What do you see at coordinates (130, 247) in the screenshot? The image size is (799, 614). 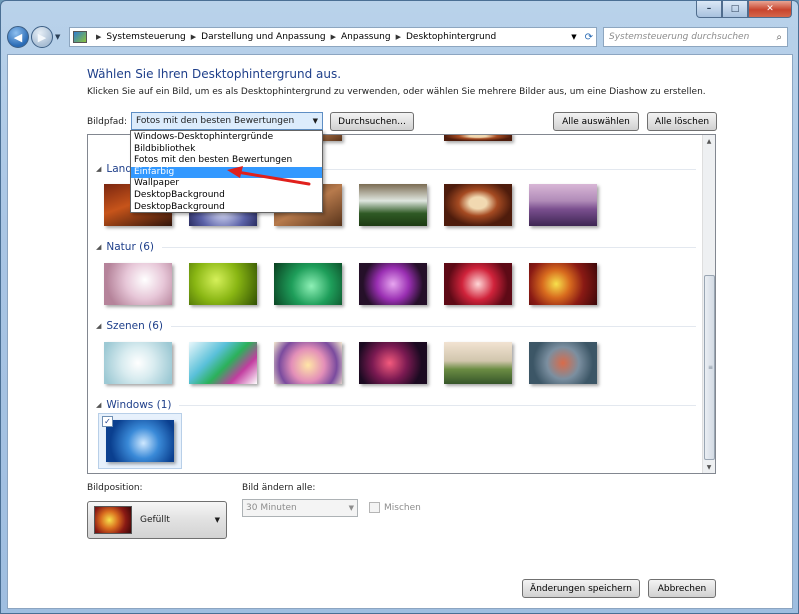 I see `group-title: Natur (6)` at bounding box center [130, 247].